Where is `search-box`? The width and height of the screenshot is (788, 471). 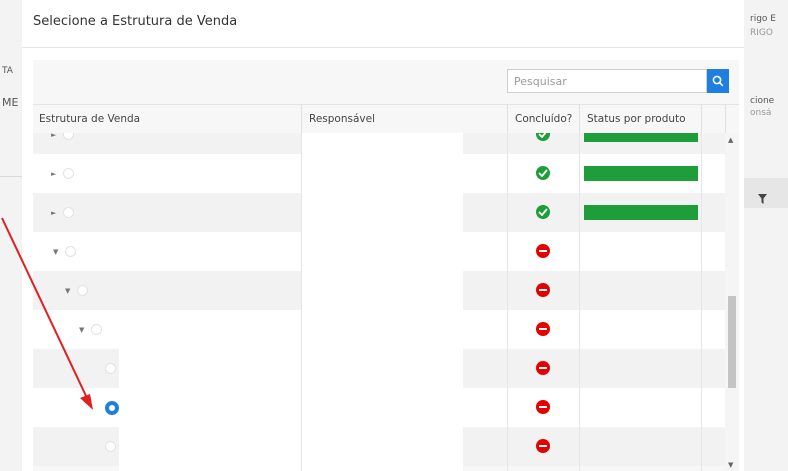 search-box is located at coordinates (618, 81).